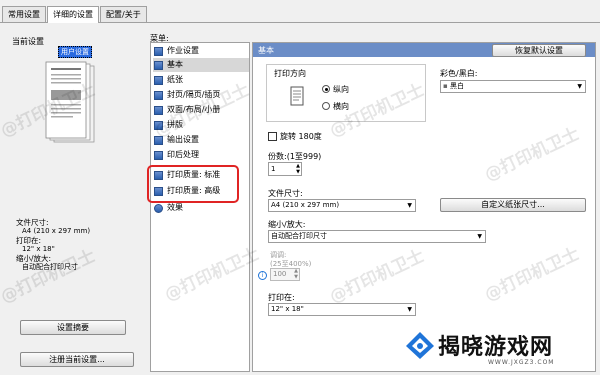 The height and width of the screenshot is (375, 600). I want to click on current-settings-label: 当前设置, so click(28, 41).